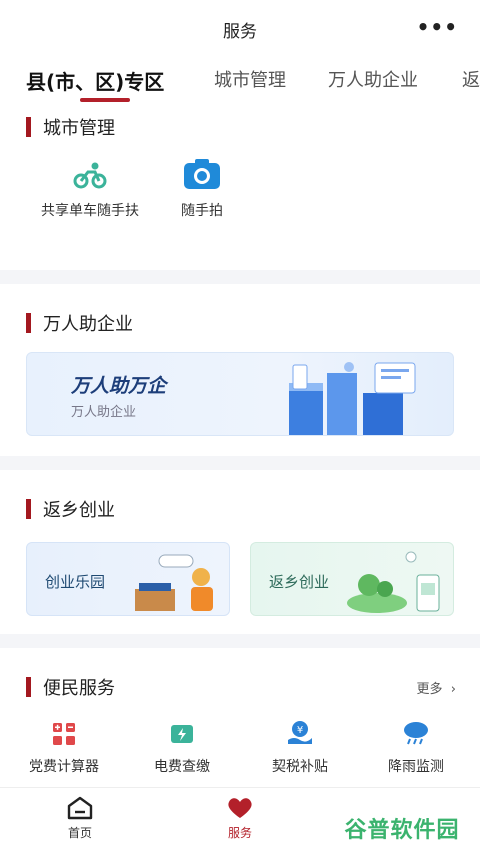 The width and height of the screenshot is (480, 853). I want to click on tab-return-home: 返, so click(471, 79).